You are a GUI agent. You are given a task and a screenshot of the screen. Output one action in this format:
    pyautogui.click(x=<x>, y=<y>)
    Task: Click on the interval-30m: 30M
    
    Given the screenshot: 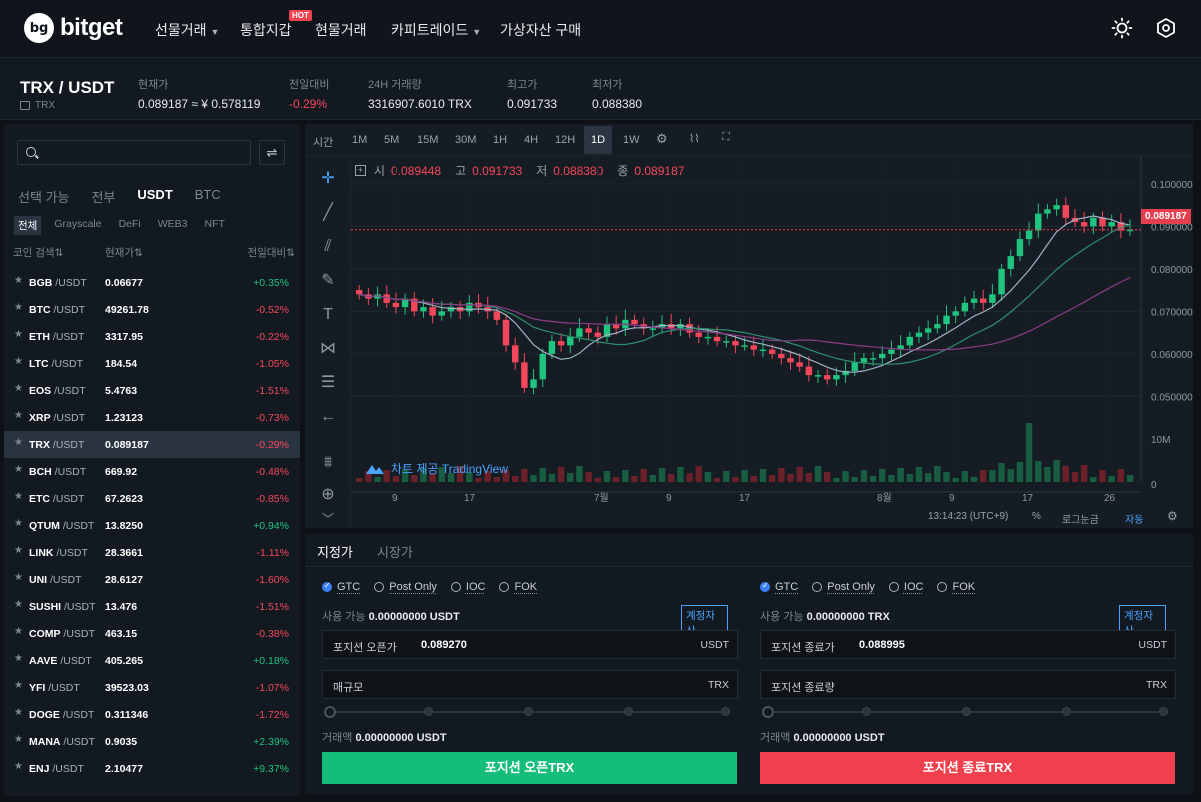 What is the action you would take?
    pyautogui.click(x=465, y=140)
    